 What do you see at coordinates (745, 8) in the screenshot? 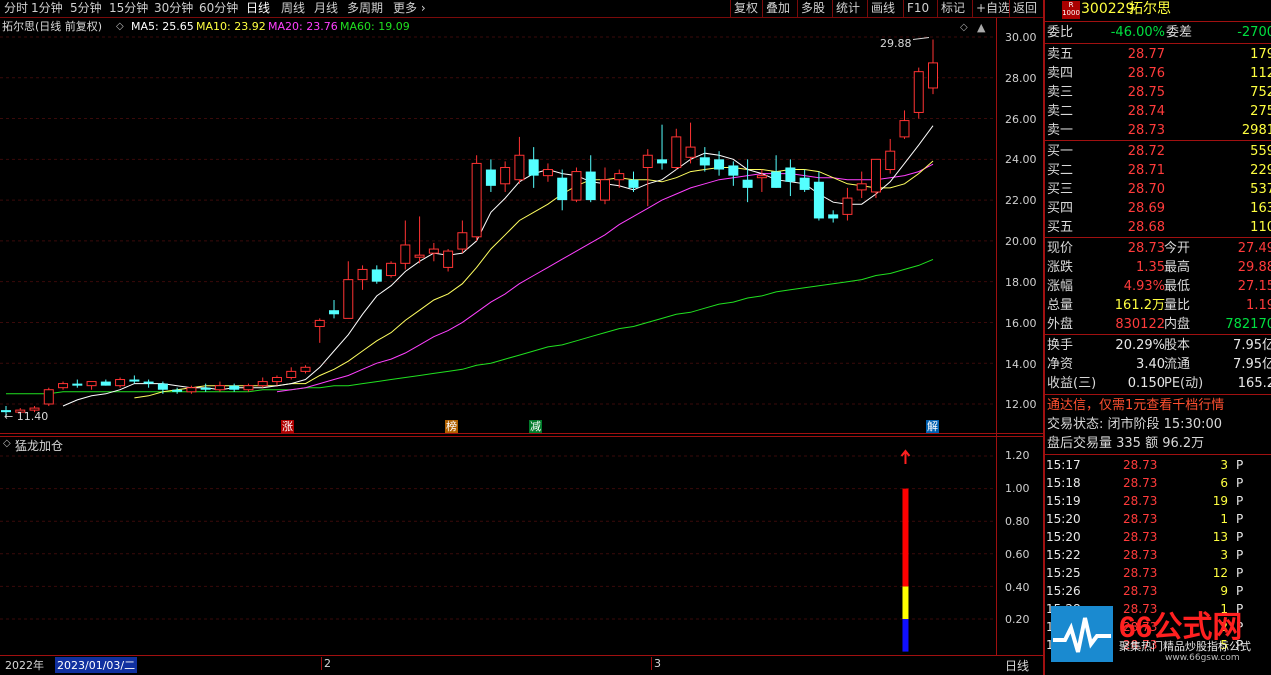
I see `restore-rights-button: 复权` at bounding box center [745, 8].